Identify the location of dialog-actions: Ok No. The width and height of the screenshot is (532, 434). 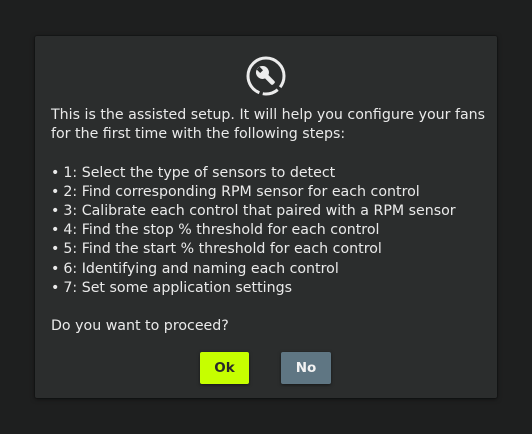
(266, 368).